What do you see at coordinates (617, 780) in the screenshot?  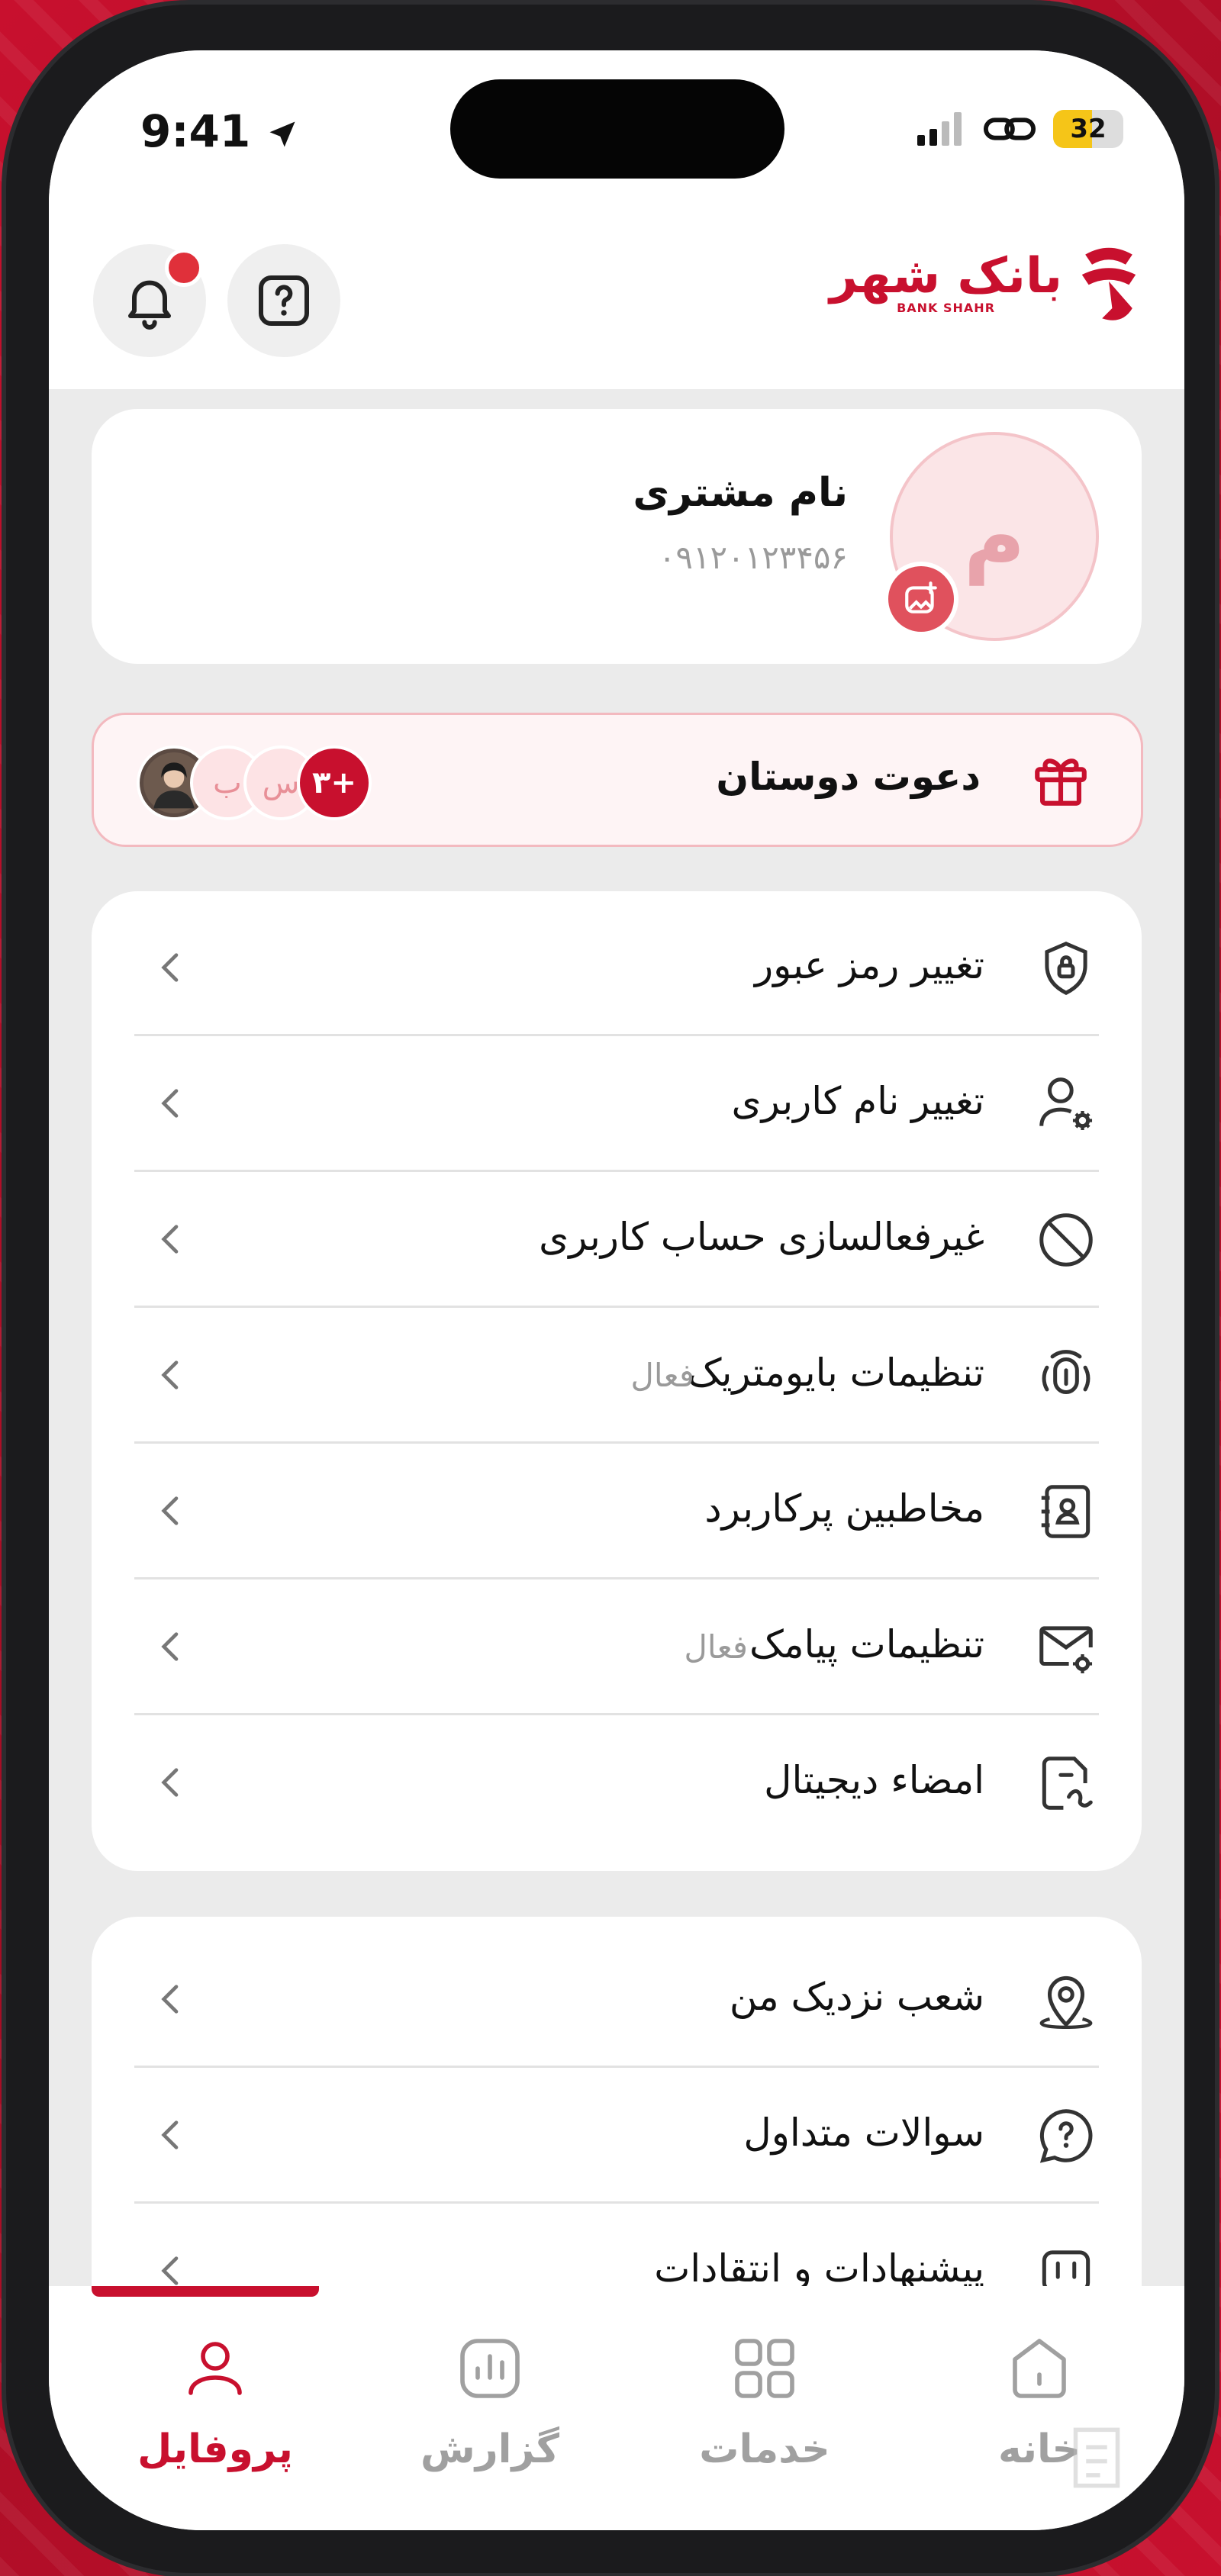 I see `invite-friends-card: دعوت دوستان ب س +۳` at bounding box center [617, 780].